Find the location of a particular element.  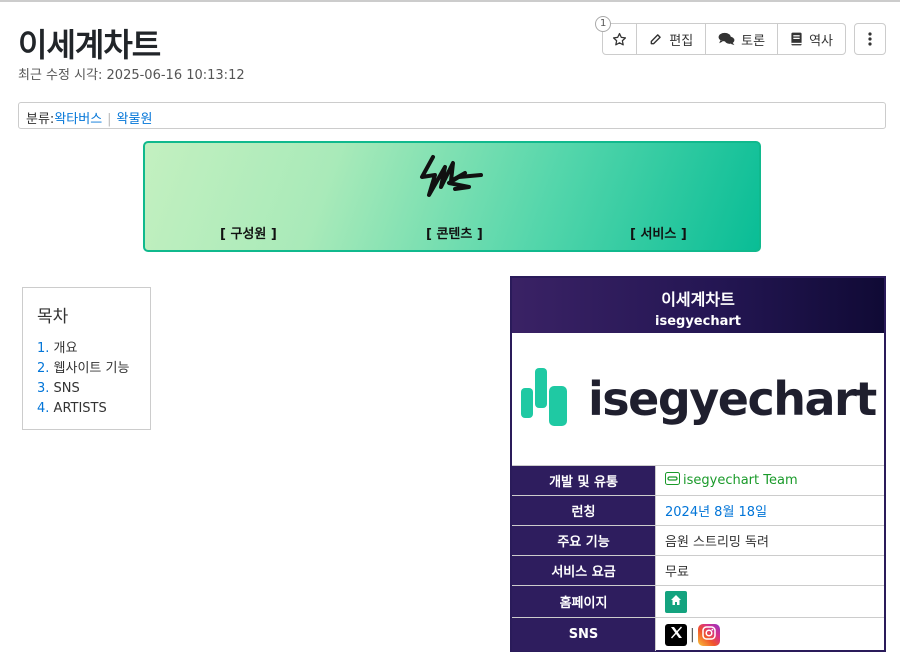

navigation-banner: [ 구성원 ] [ 콘텐츠 ] [ 서비스 ] is located at coordinates (452, 196).